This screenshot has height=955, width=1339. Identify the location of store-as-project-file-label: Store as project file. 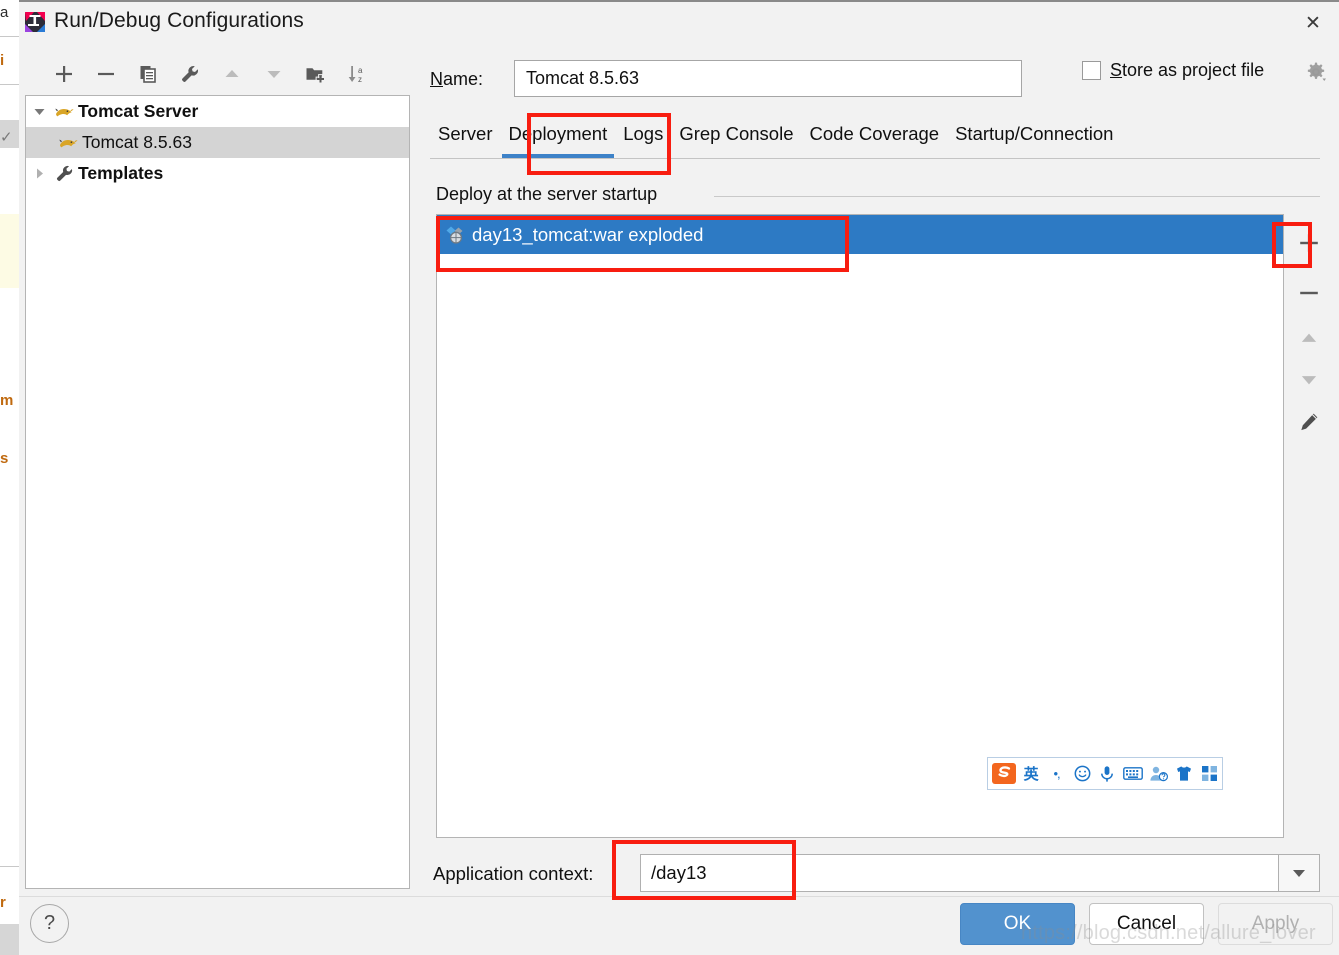
(1187, 70).